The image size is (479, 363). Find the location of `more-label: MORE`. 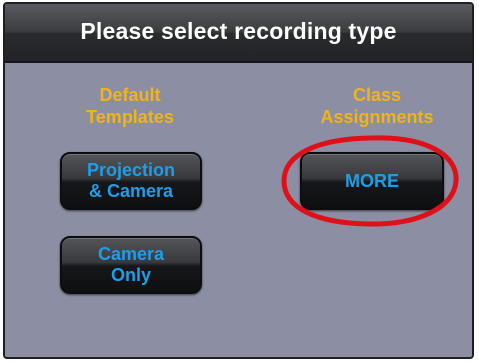

more-label: MORE is located at coordinates (372, 180).